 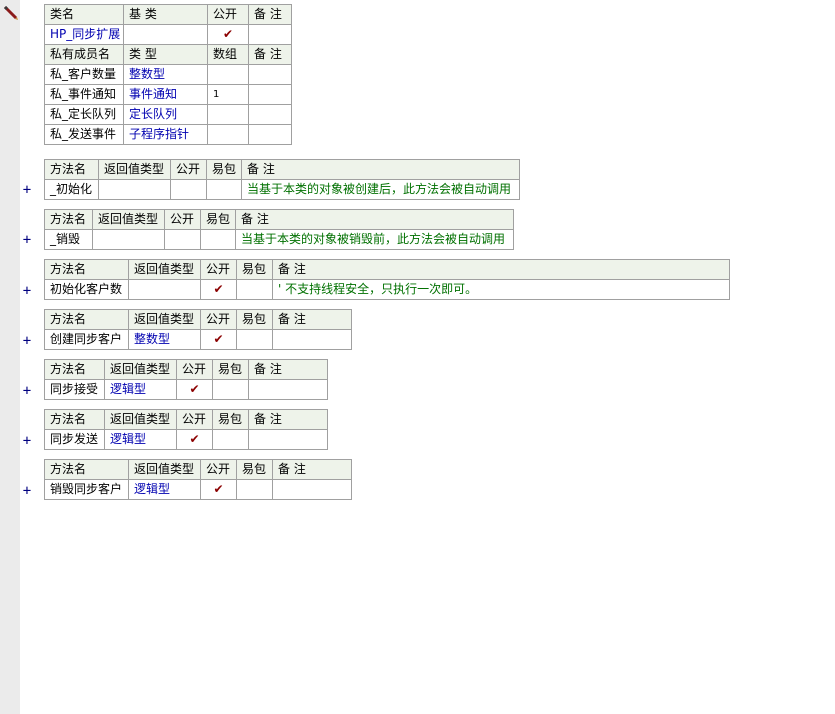 I want to click on method-note: 当基于本类的对象被销毁前，此方法会被自动调用, so click(x=374, y=239).